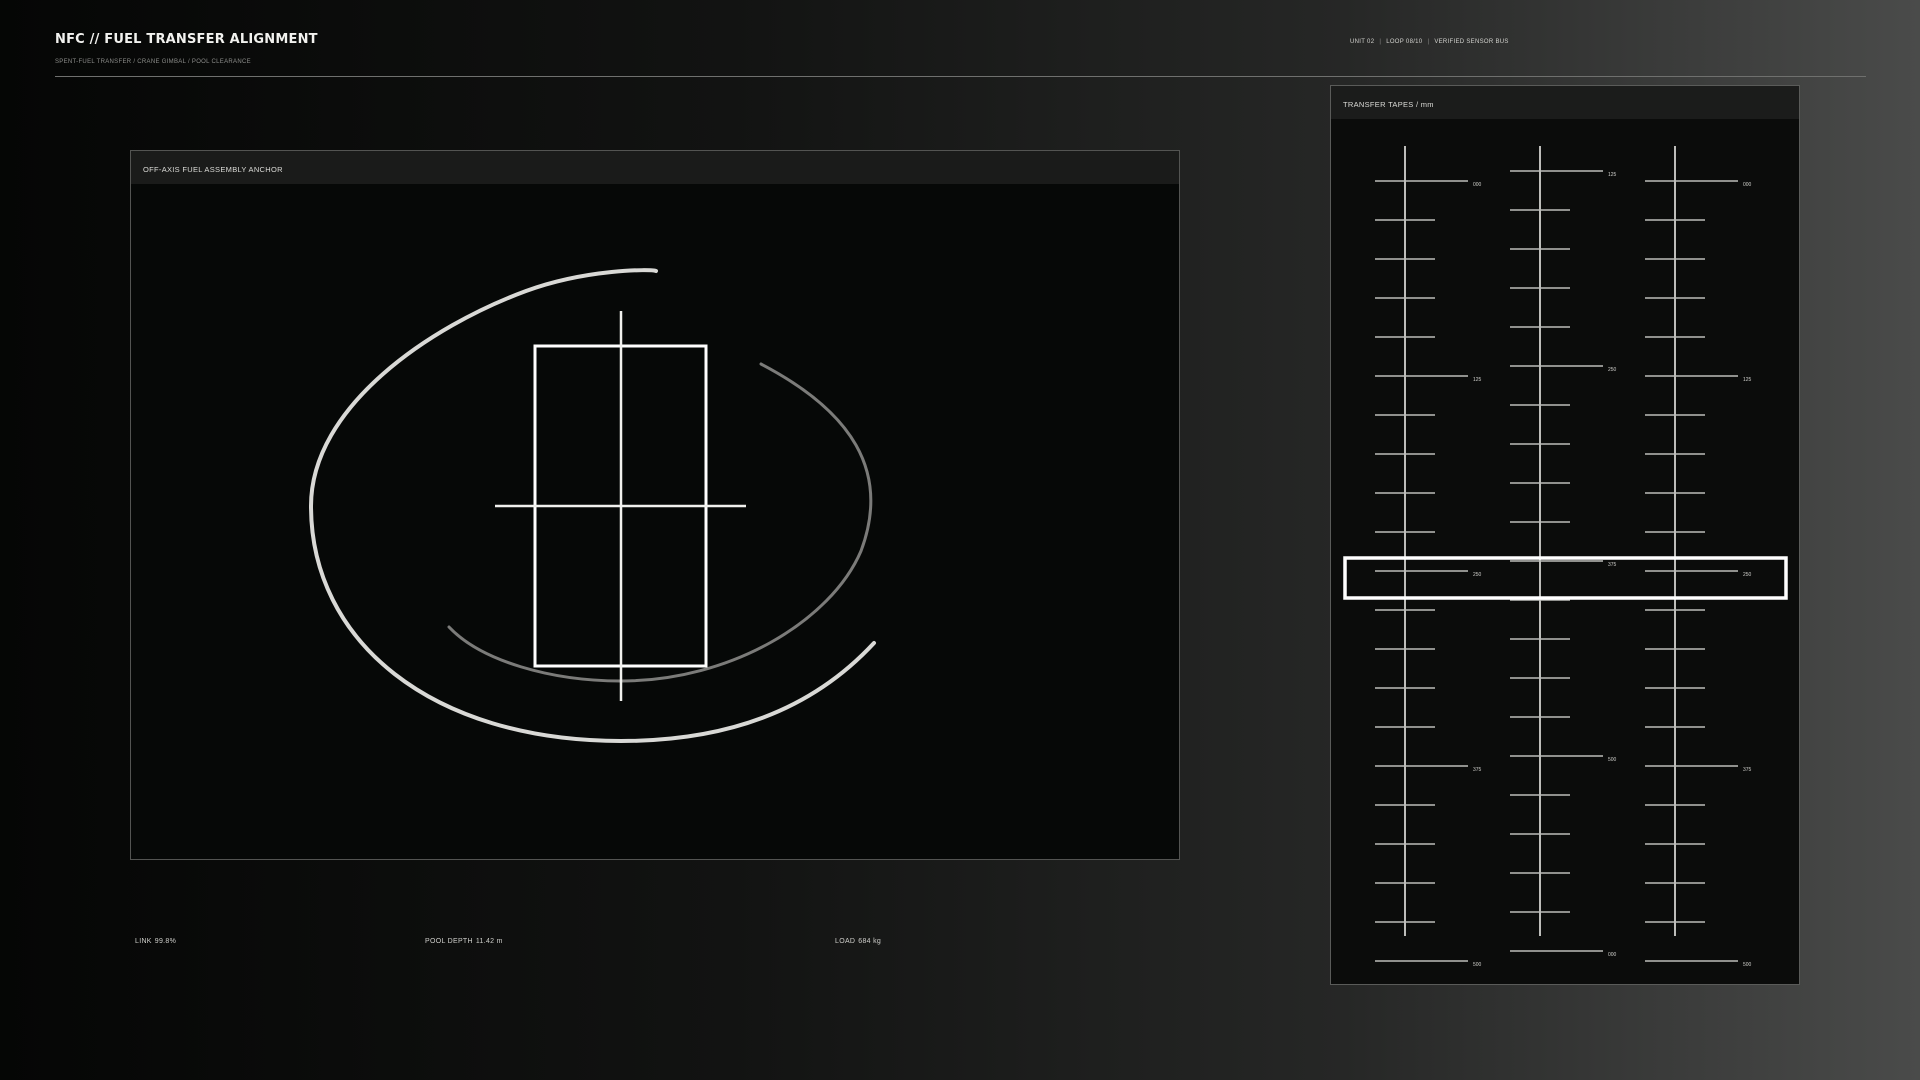 This screenshot has width=1920, height=1080. Describe the element at coordinates (143, 941) in the screenshot. I see `link-label: LINK` at that location.